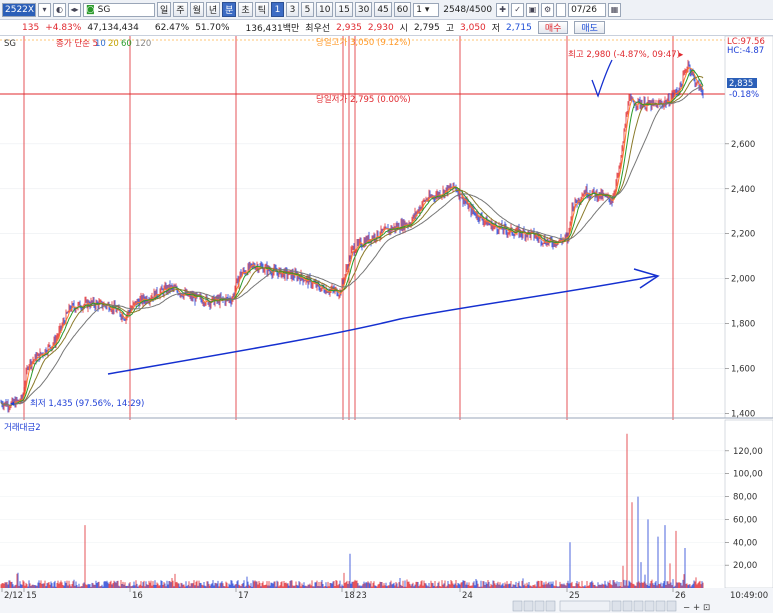 This screenshot has height=613, width=773. Describe the element at coordinates (100, 44) in the screenshot. I see `legend-ma10: 10` at that location.